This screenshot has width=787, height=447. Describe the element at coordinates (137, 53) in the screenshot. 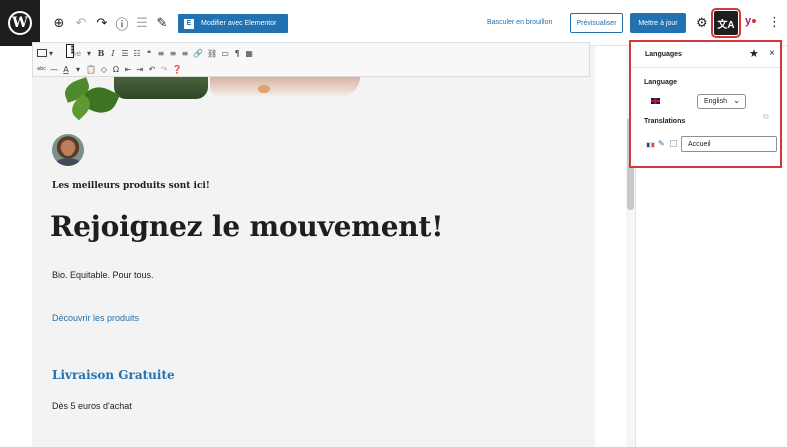

I see `numbered-list-icon: ☷` at that location.